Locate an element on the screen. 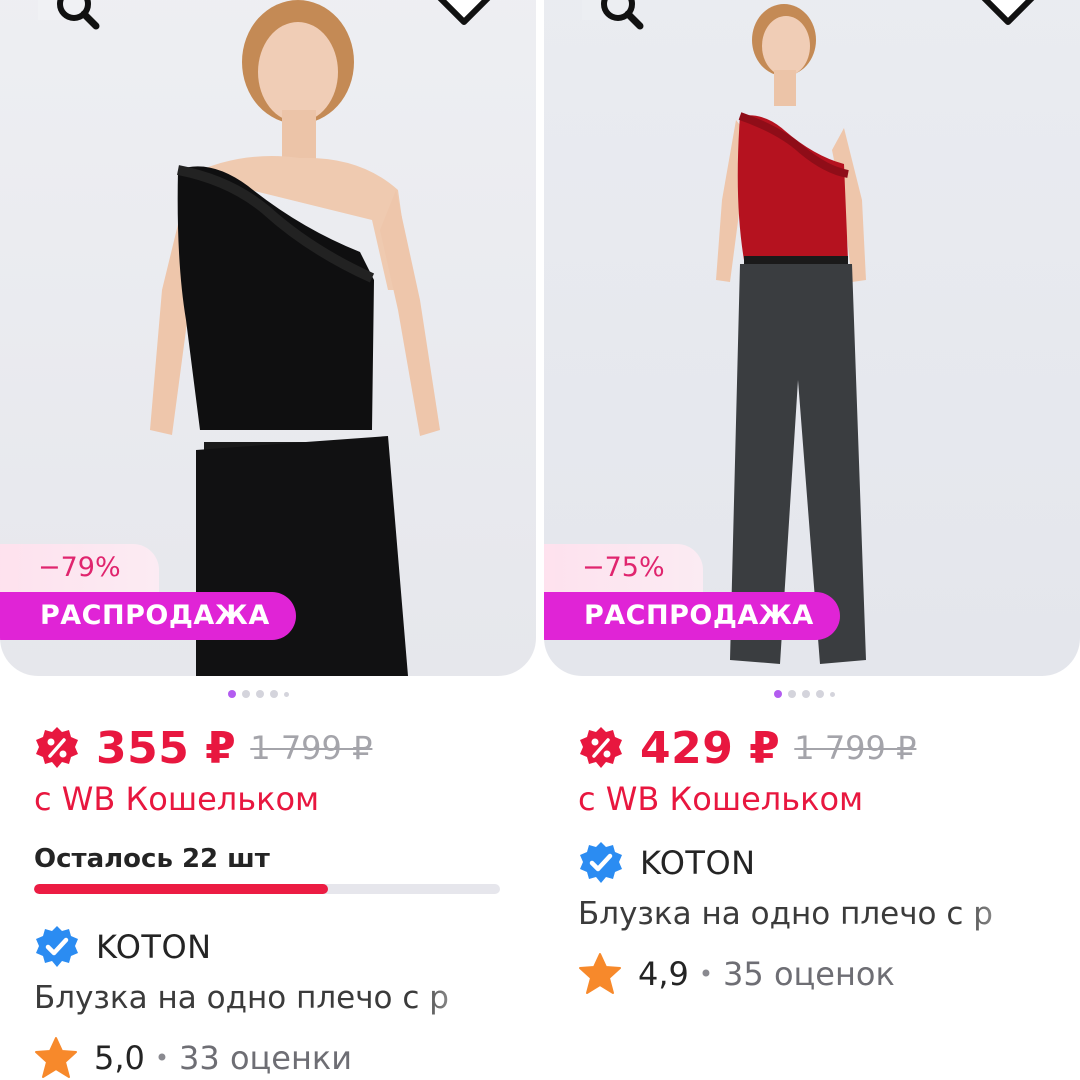  price-row: 355 ₽ 1 799 ₽ is located at coordinates (203, 748).